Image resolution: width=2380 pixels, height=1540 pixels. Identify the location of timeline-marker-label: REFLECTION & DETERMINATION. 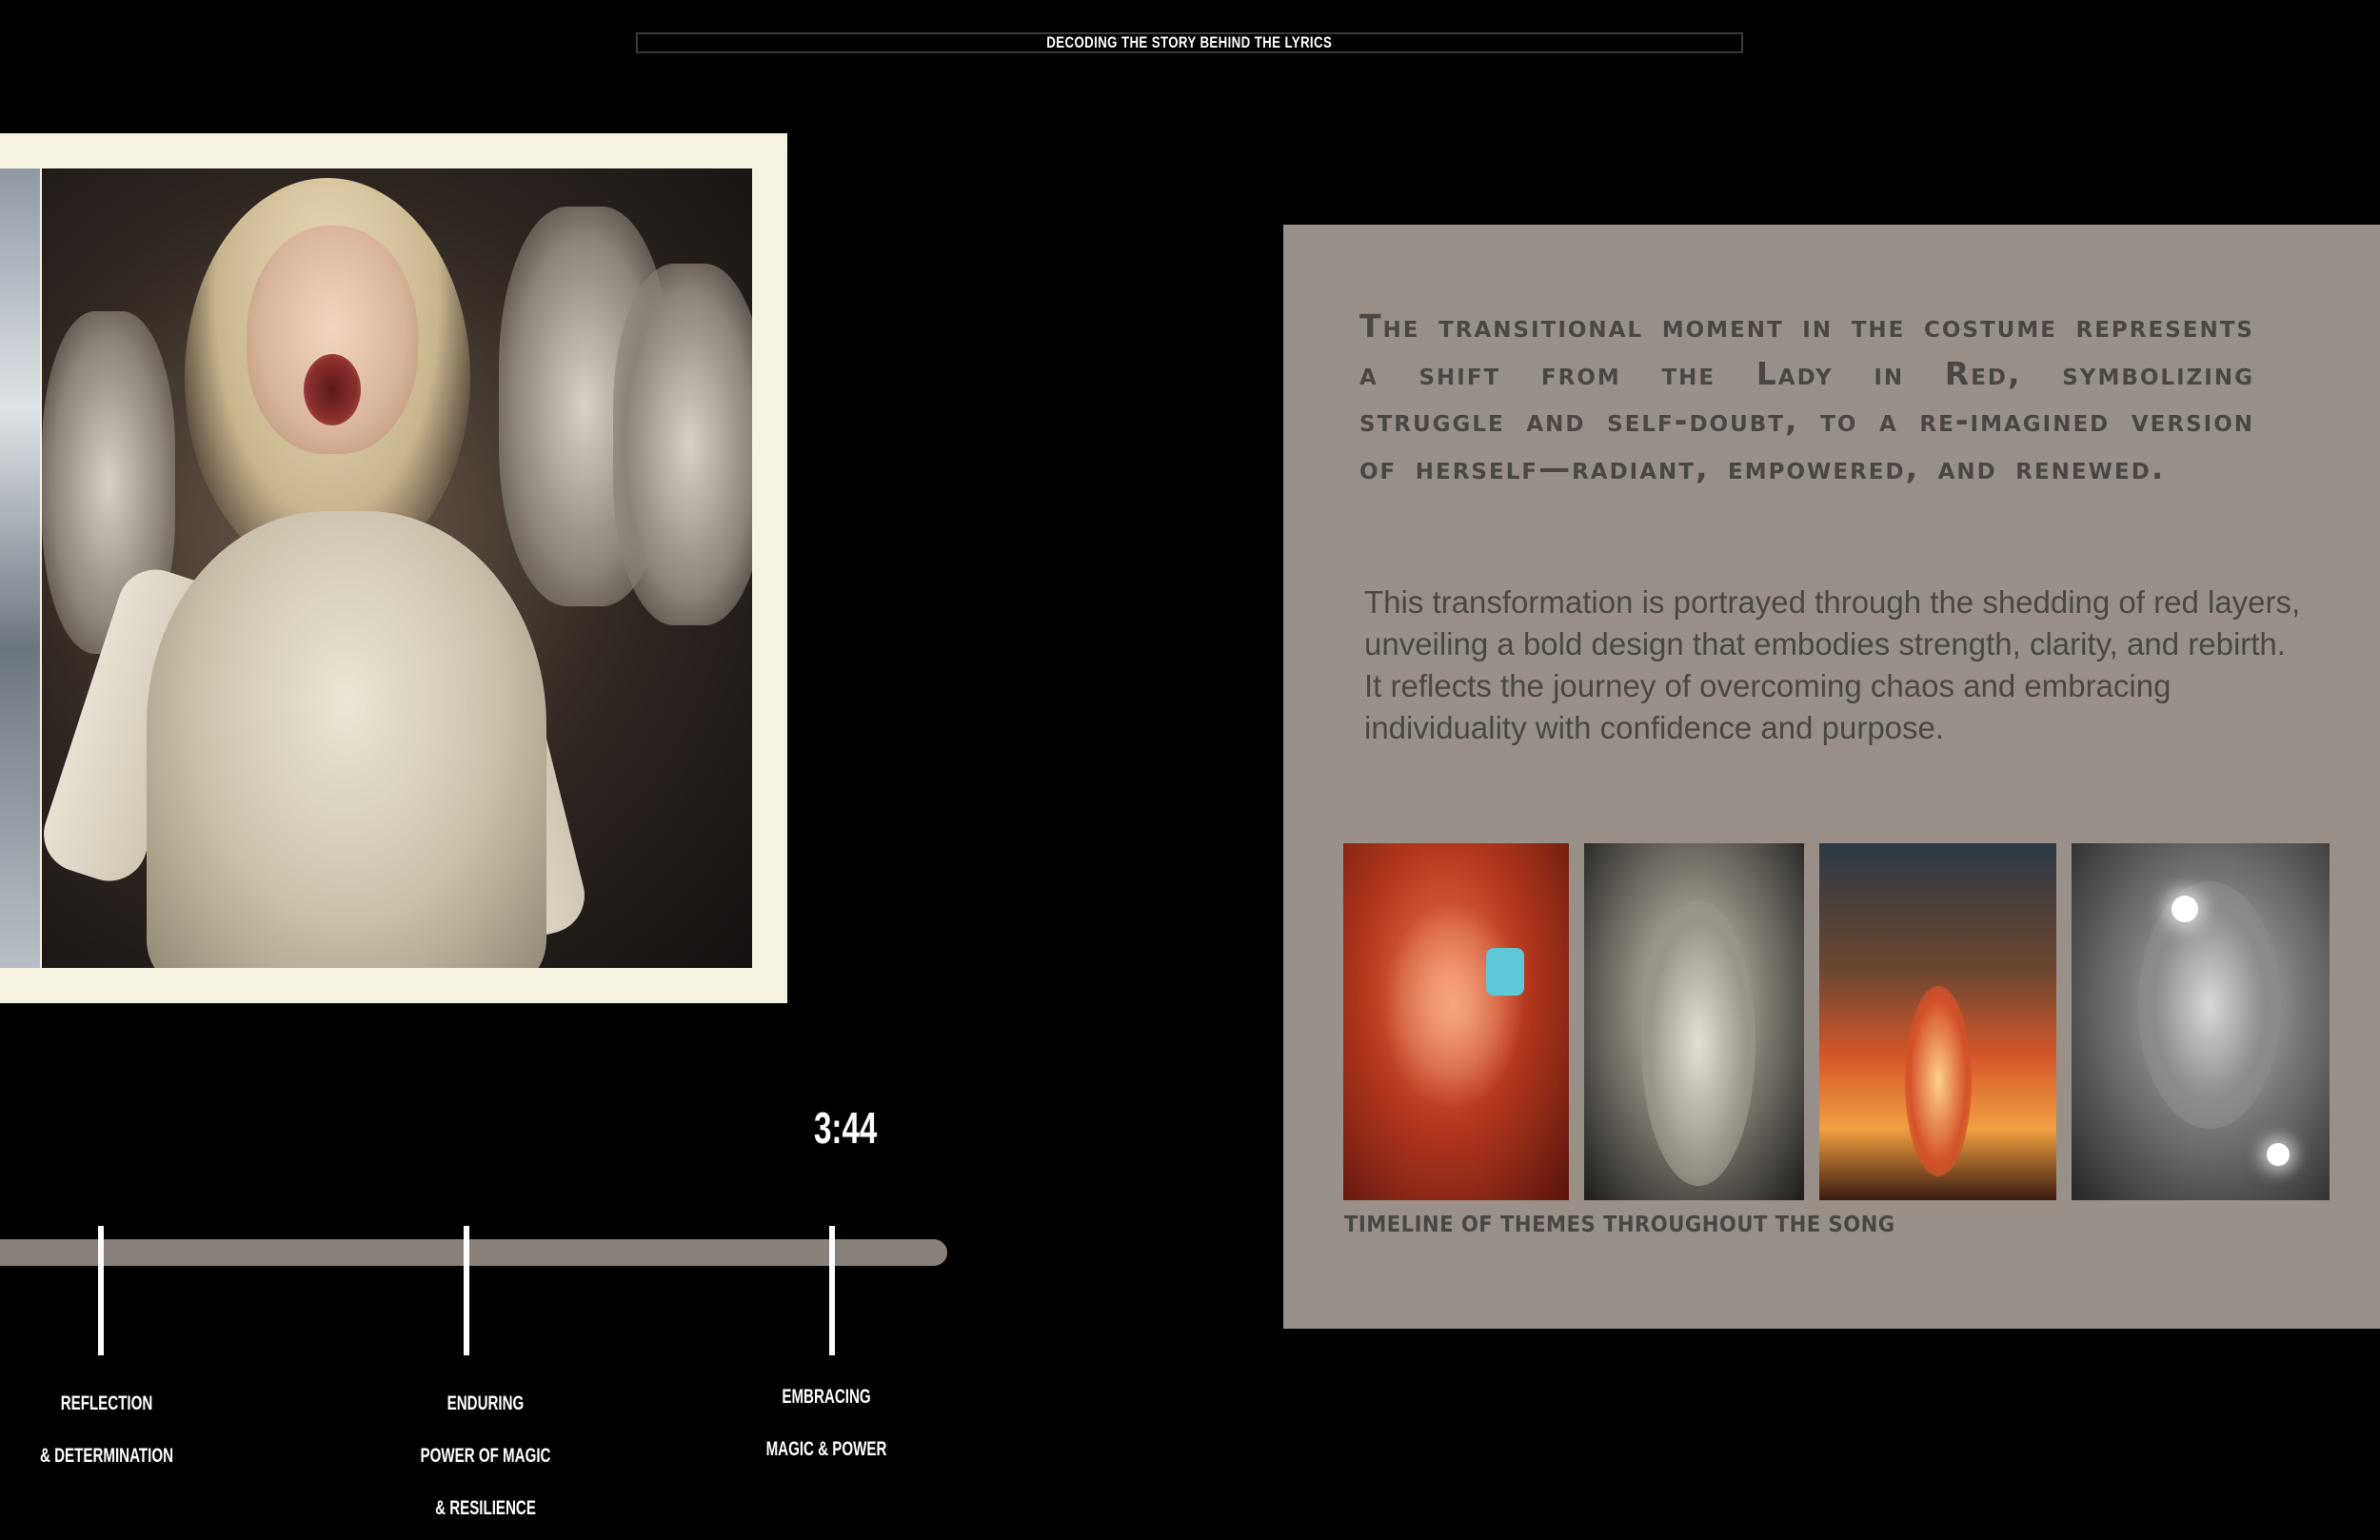
(106, 1429).